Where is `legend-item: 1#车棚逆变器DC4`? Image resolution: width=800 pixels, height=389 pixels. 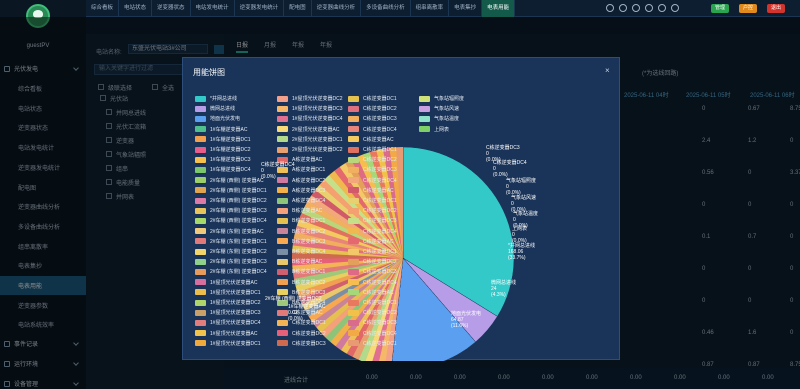 legend-item: 1#车棚逆变器DC4 is located at coordinates (223, 169).